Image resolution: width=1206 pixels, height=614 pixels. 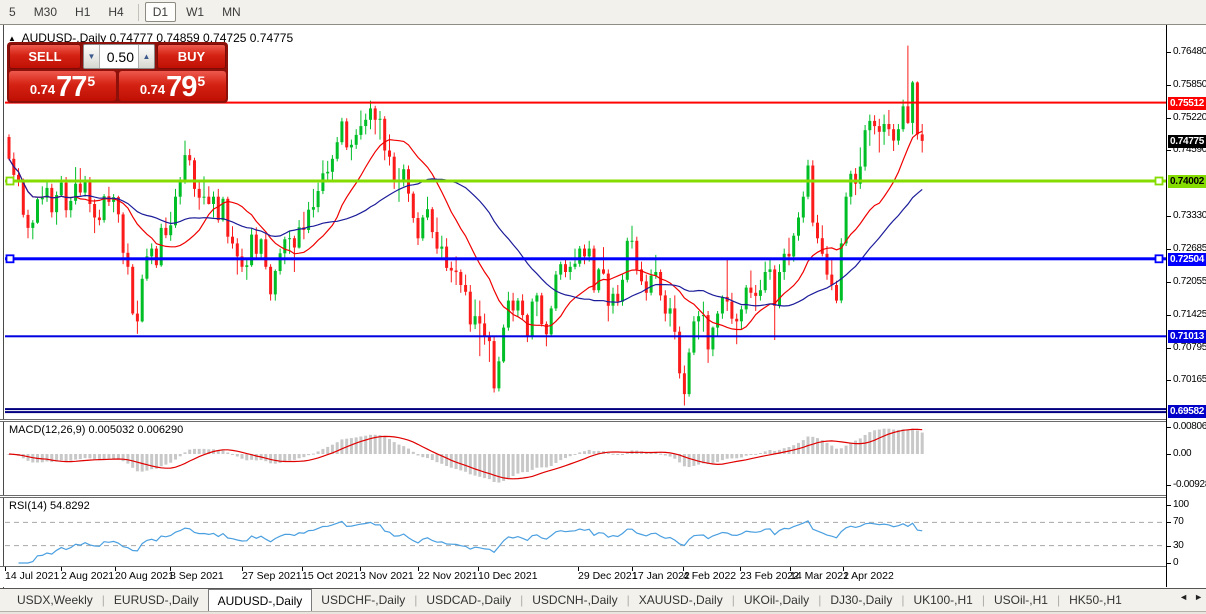 I want to click on axis-price-badge: 0.71013, so click(x=1187, y=337).